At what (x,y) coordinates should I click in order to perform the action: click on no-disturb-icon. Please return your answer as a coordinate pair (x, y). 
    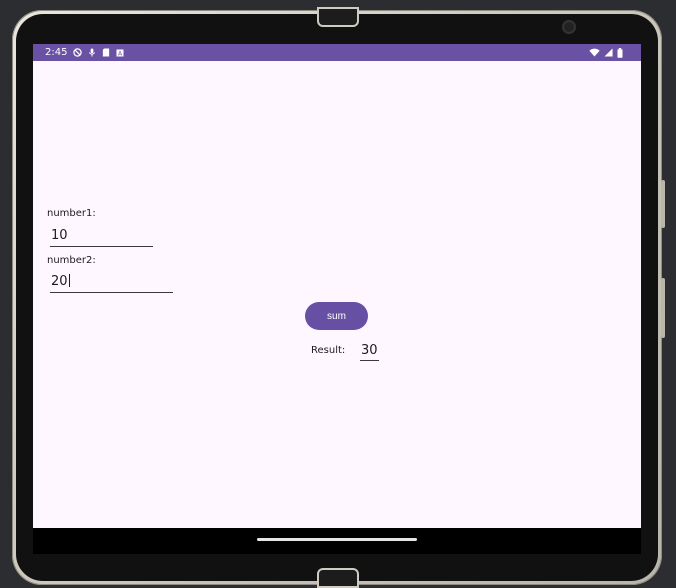
    Looking at the image, I should click on (78, 52).